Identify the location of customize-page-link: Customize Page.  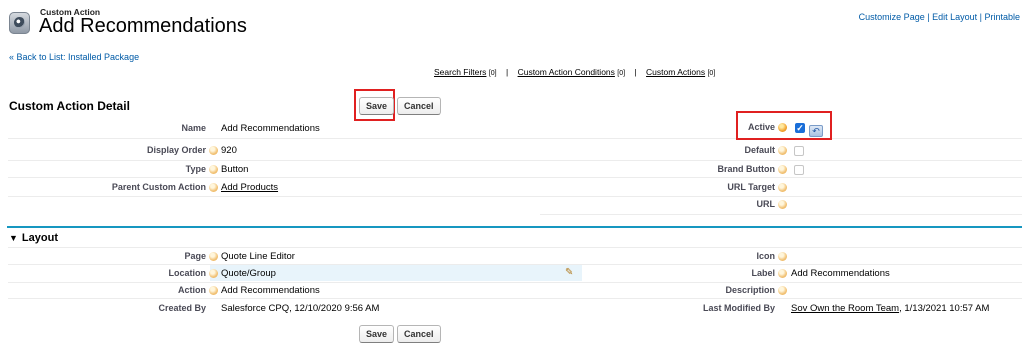
(892, 17).